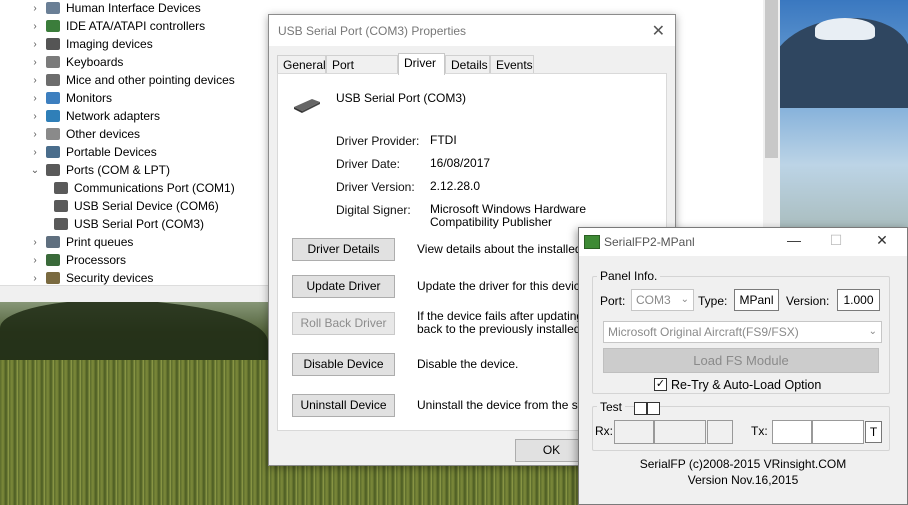 Image resolution: width=908 pixels, height=505 pixels. I want to click on port-label: Port:, so click(613, 301).